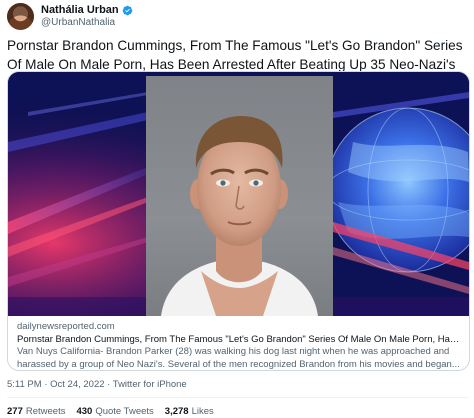  What do you see at coordinates (176, 411) in the screenshot?
I see `likes-count: 3,278` at bounding box center [176, 411].